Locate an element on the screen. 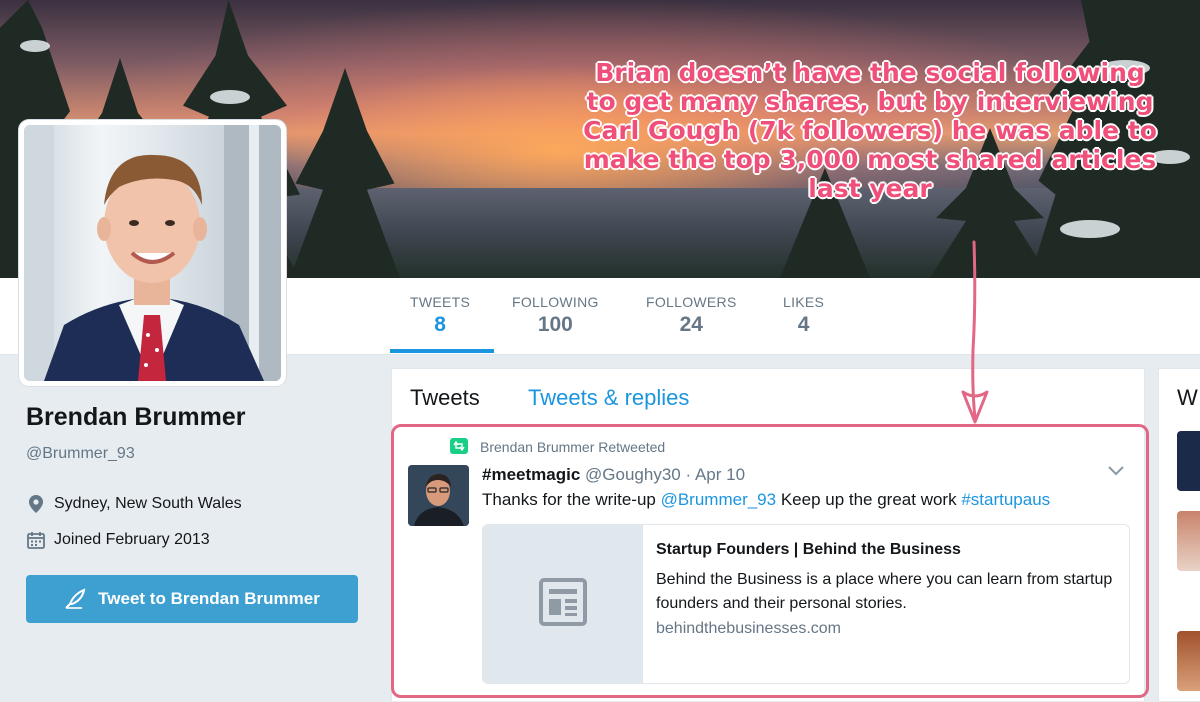  tweet-author-avatar is located at coordinates (438, 495).